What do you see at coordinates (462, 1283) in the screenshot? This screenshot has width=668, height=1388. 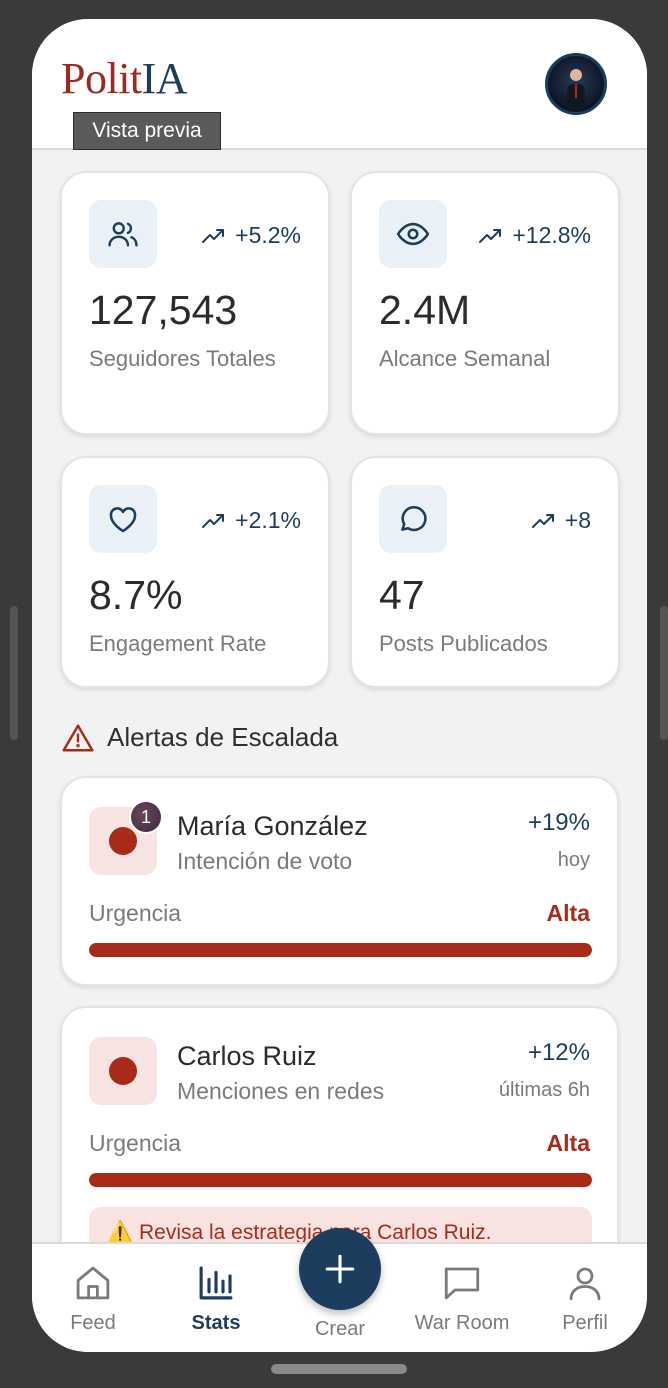 I see `chat-icon` at bounding box center [462, 1283].